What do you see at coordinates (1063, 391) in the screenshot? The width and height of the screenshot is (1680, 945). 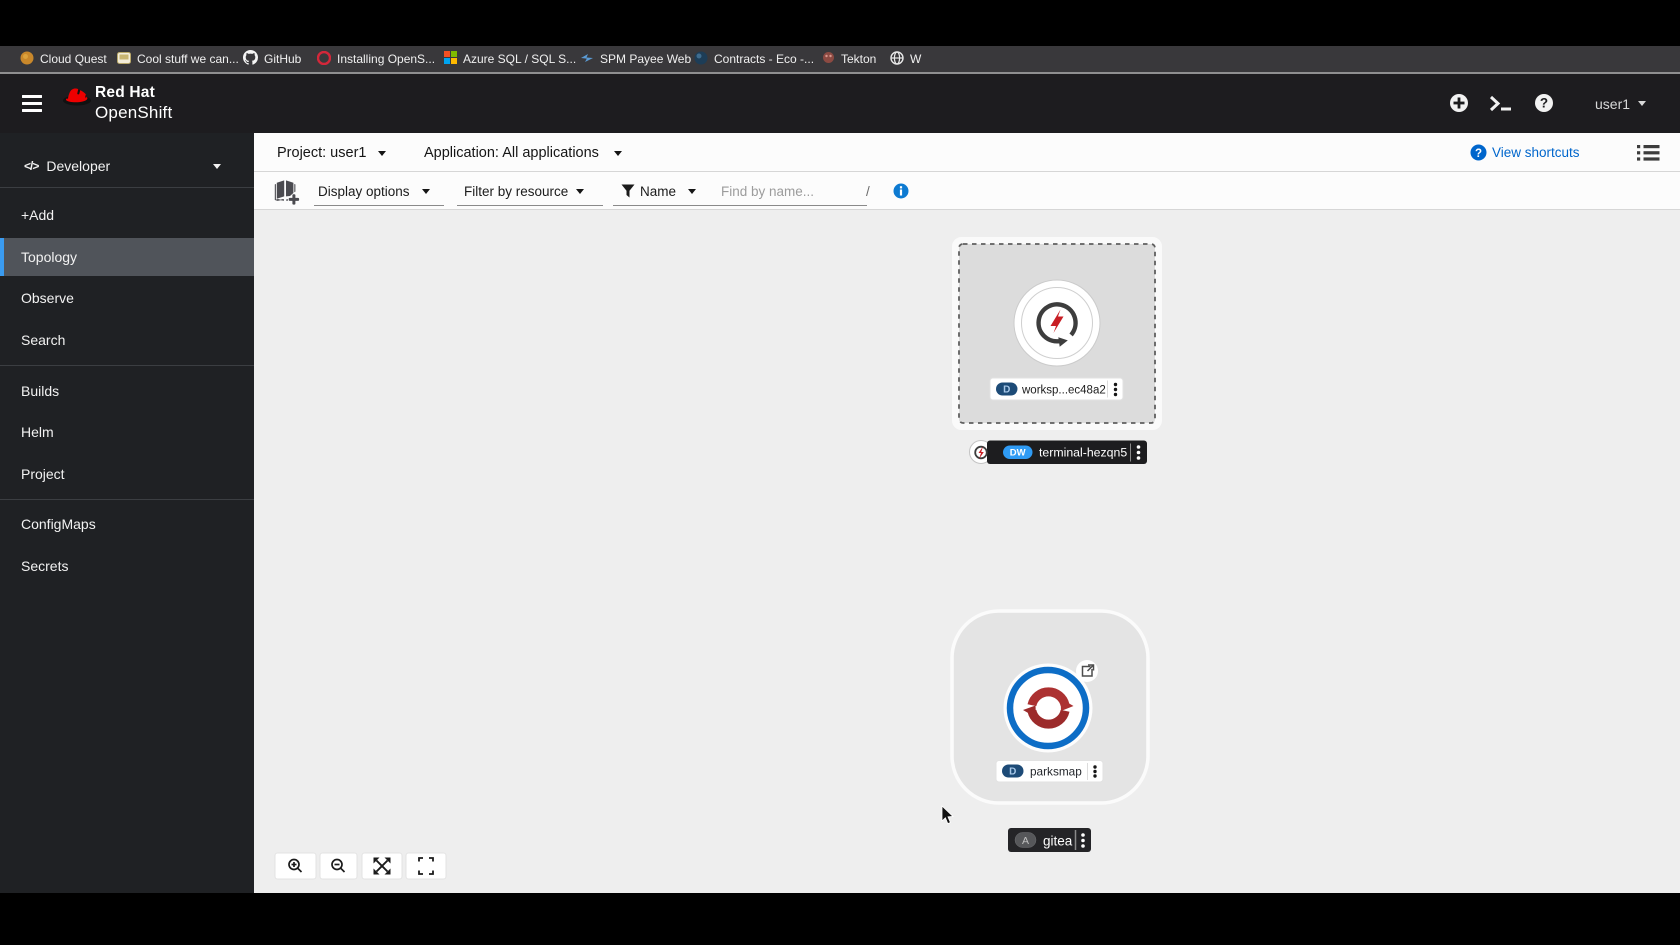 I see `svg-text: worksp...ec48a2` at bounding box center [1063, 391].